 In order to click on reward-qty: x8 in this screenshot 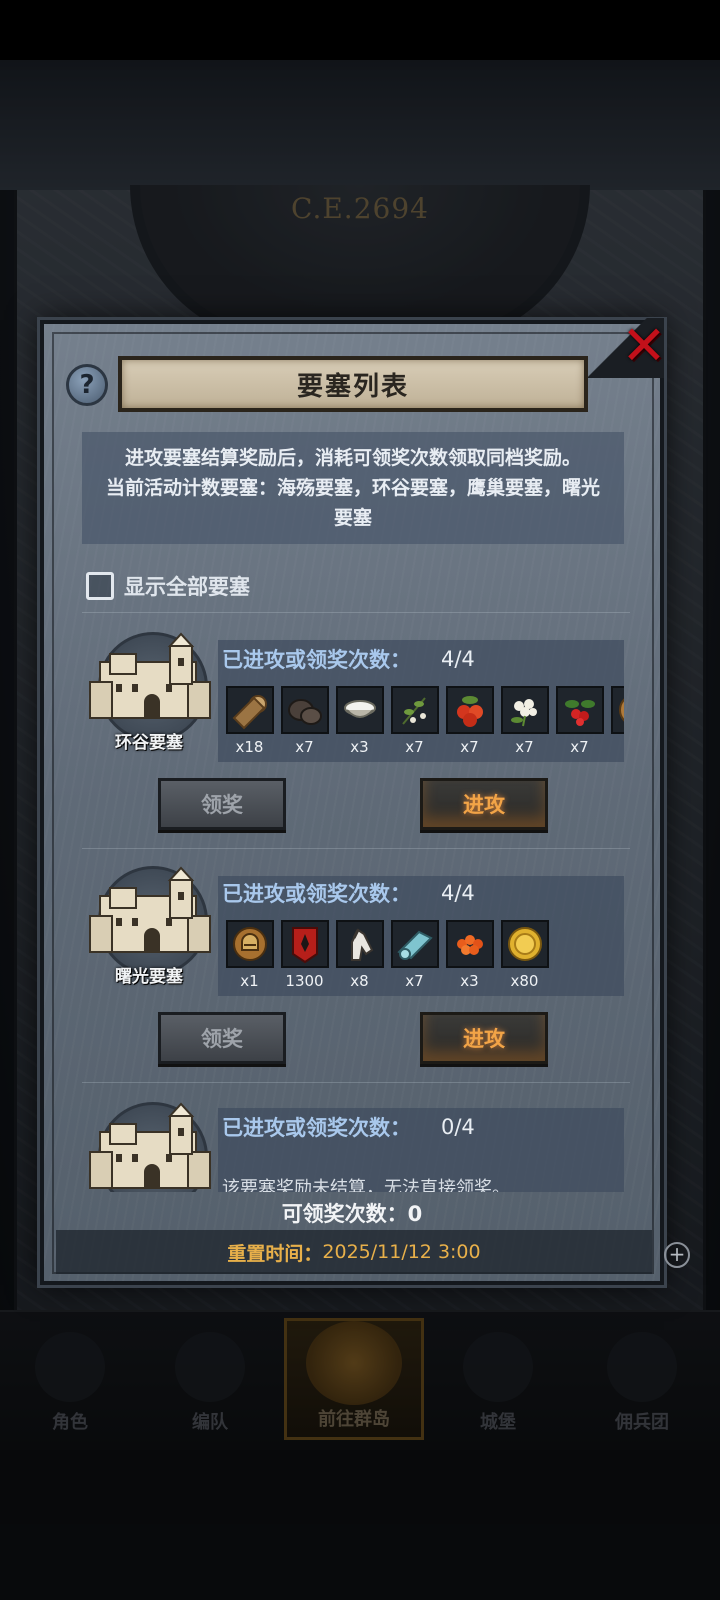, I will do `click(359, 981)`.